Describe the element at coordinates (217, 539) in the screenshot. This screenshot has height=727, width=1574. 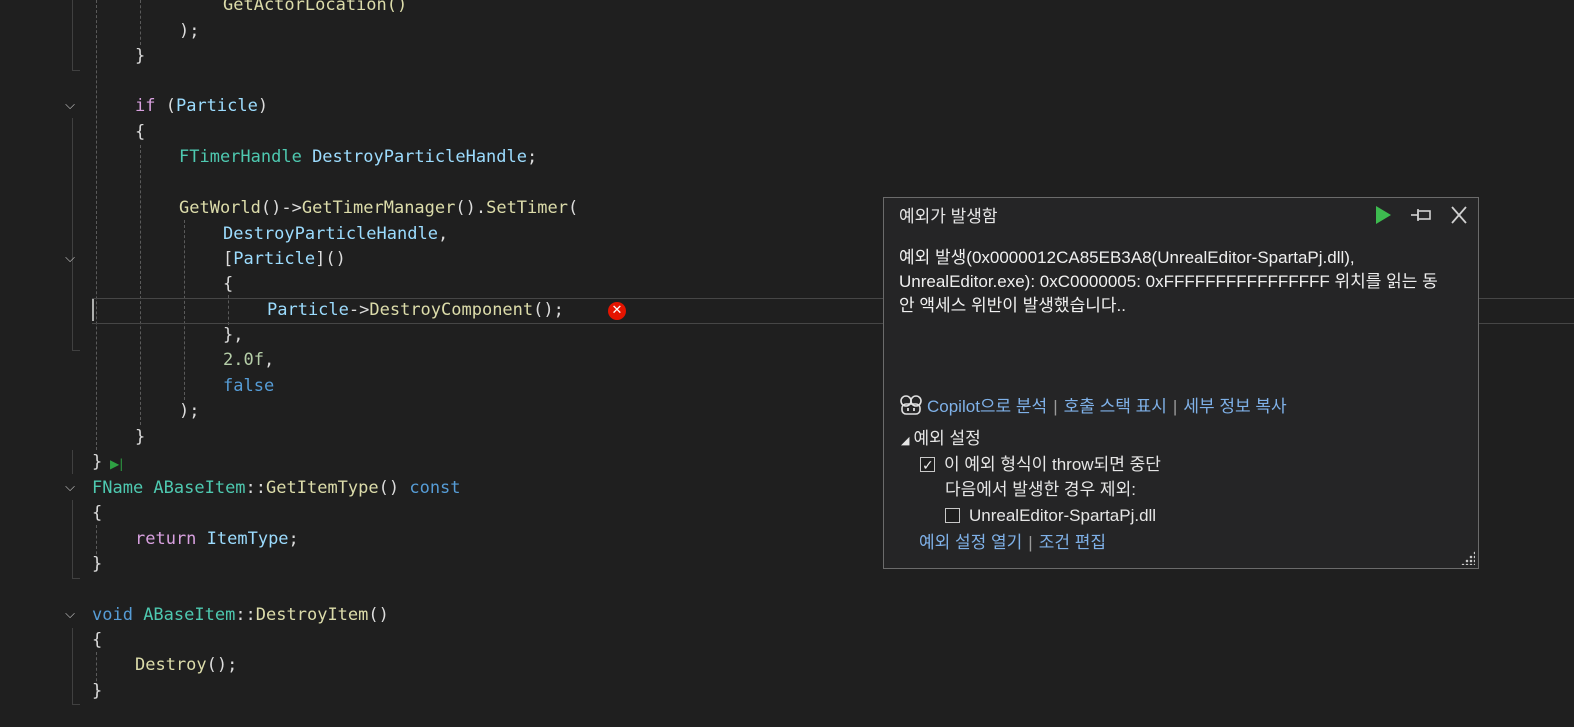
I see `code-line: return ItemType;` at that location.